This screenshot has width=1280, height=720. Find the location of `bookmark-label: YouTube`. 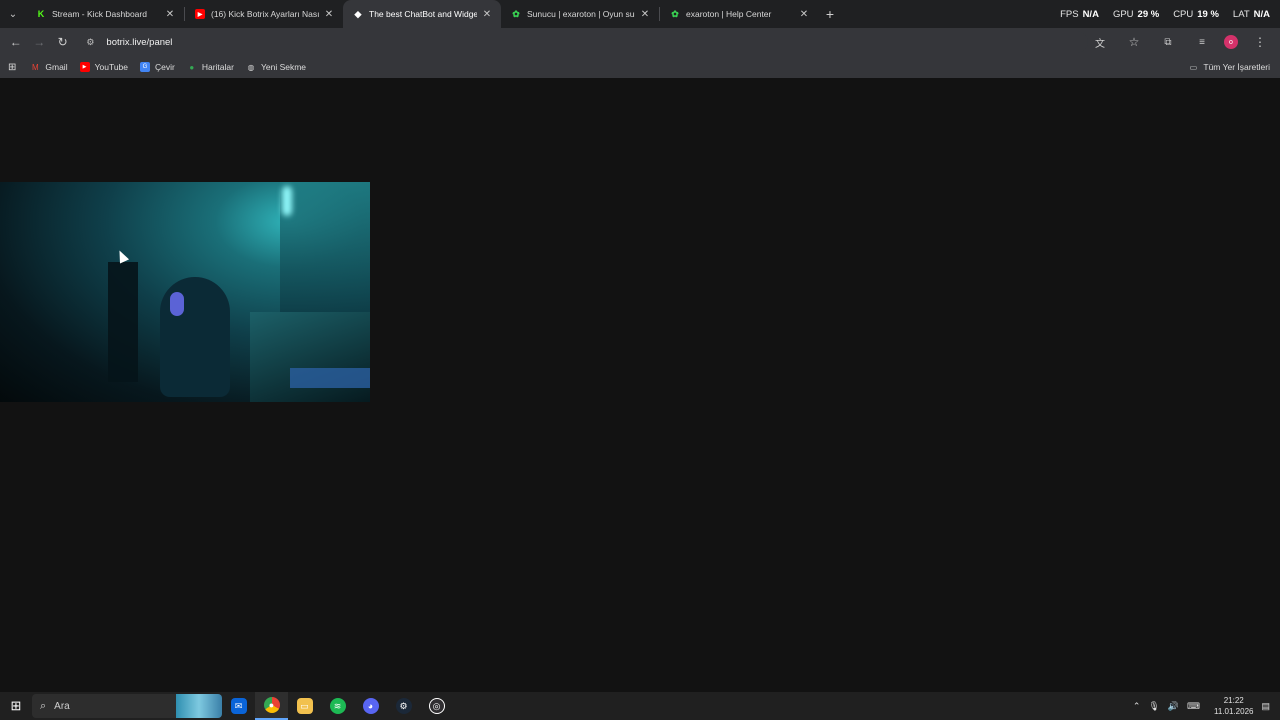

bookmark-label: YouTube is located at coordinates (111, 67).